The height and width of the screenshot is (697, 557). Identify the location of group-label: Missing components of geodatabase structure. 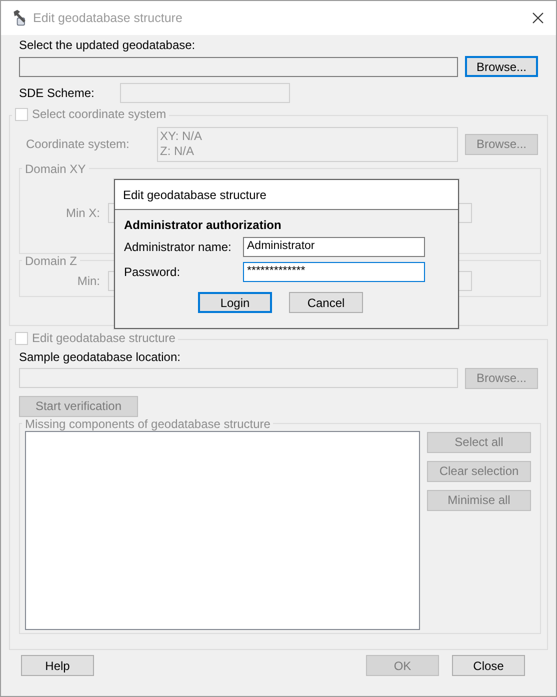
(148, 423).